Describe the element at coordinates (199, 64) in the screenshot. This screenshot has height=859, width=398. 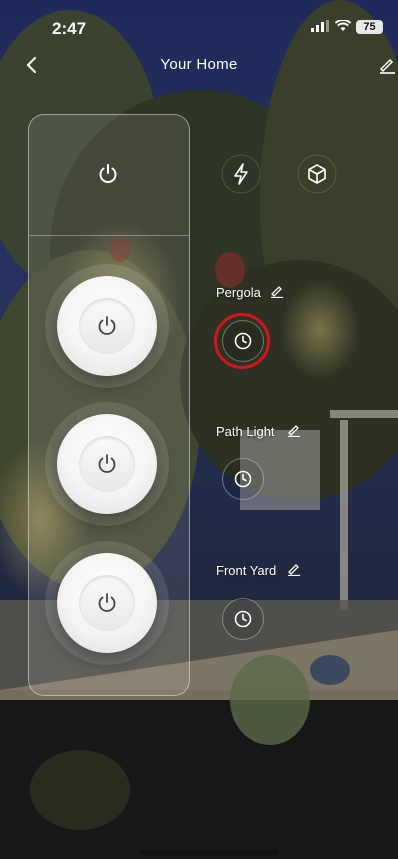
I see `page-title: Your Home` at that location.